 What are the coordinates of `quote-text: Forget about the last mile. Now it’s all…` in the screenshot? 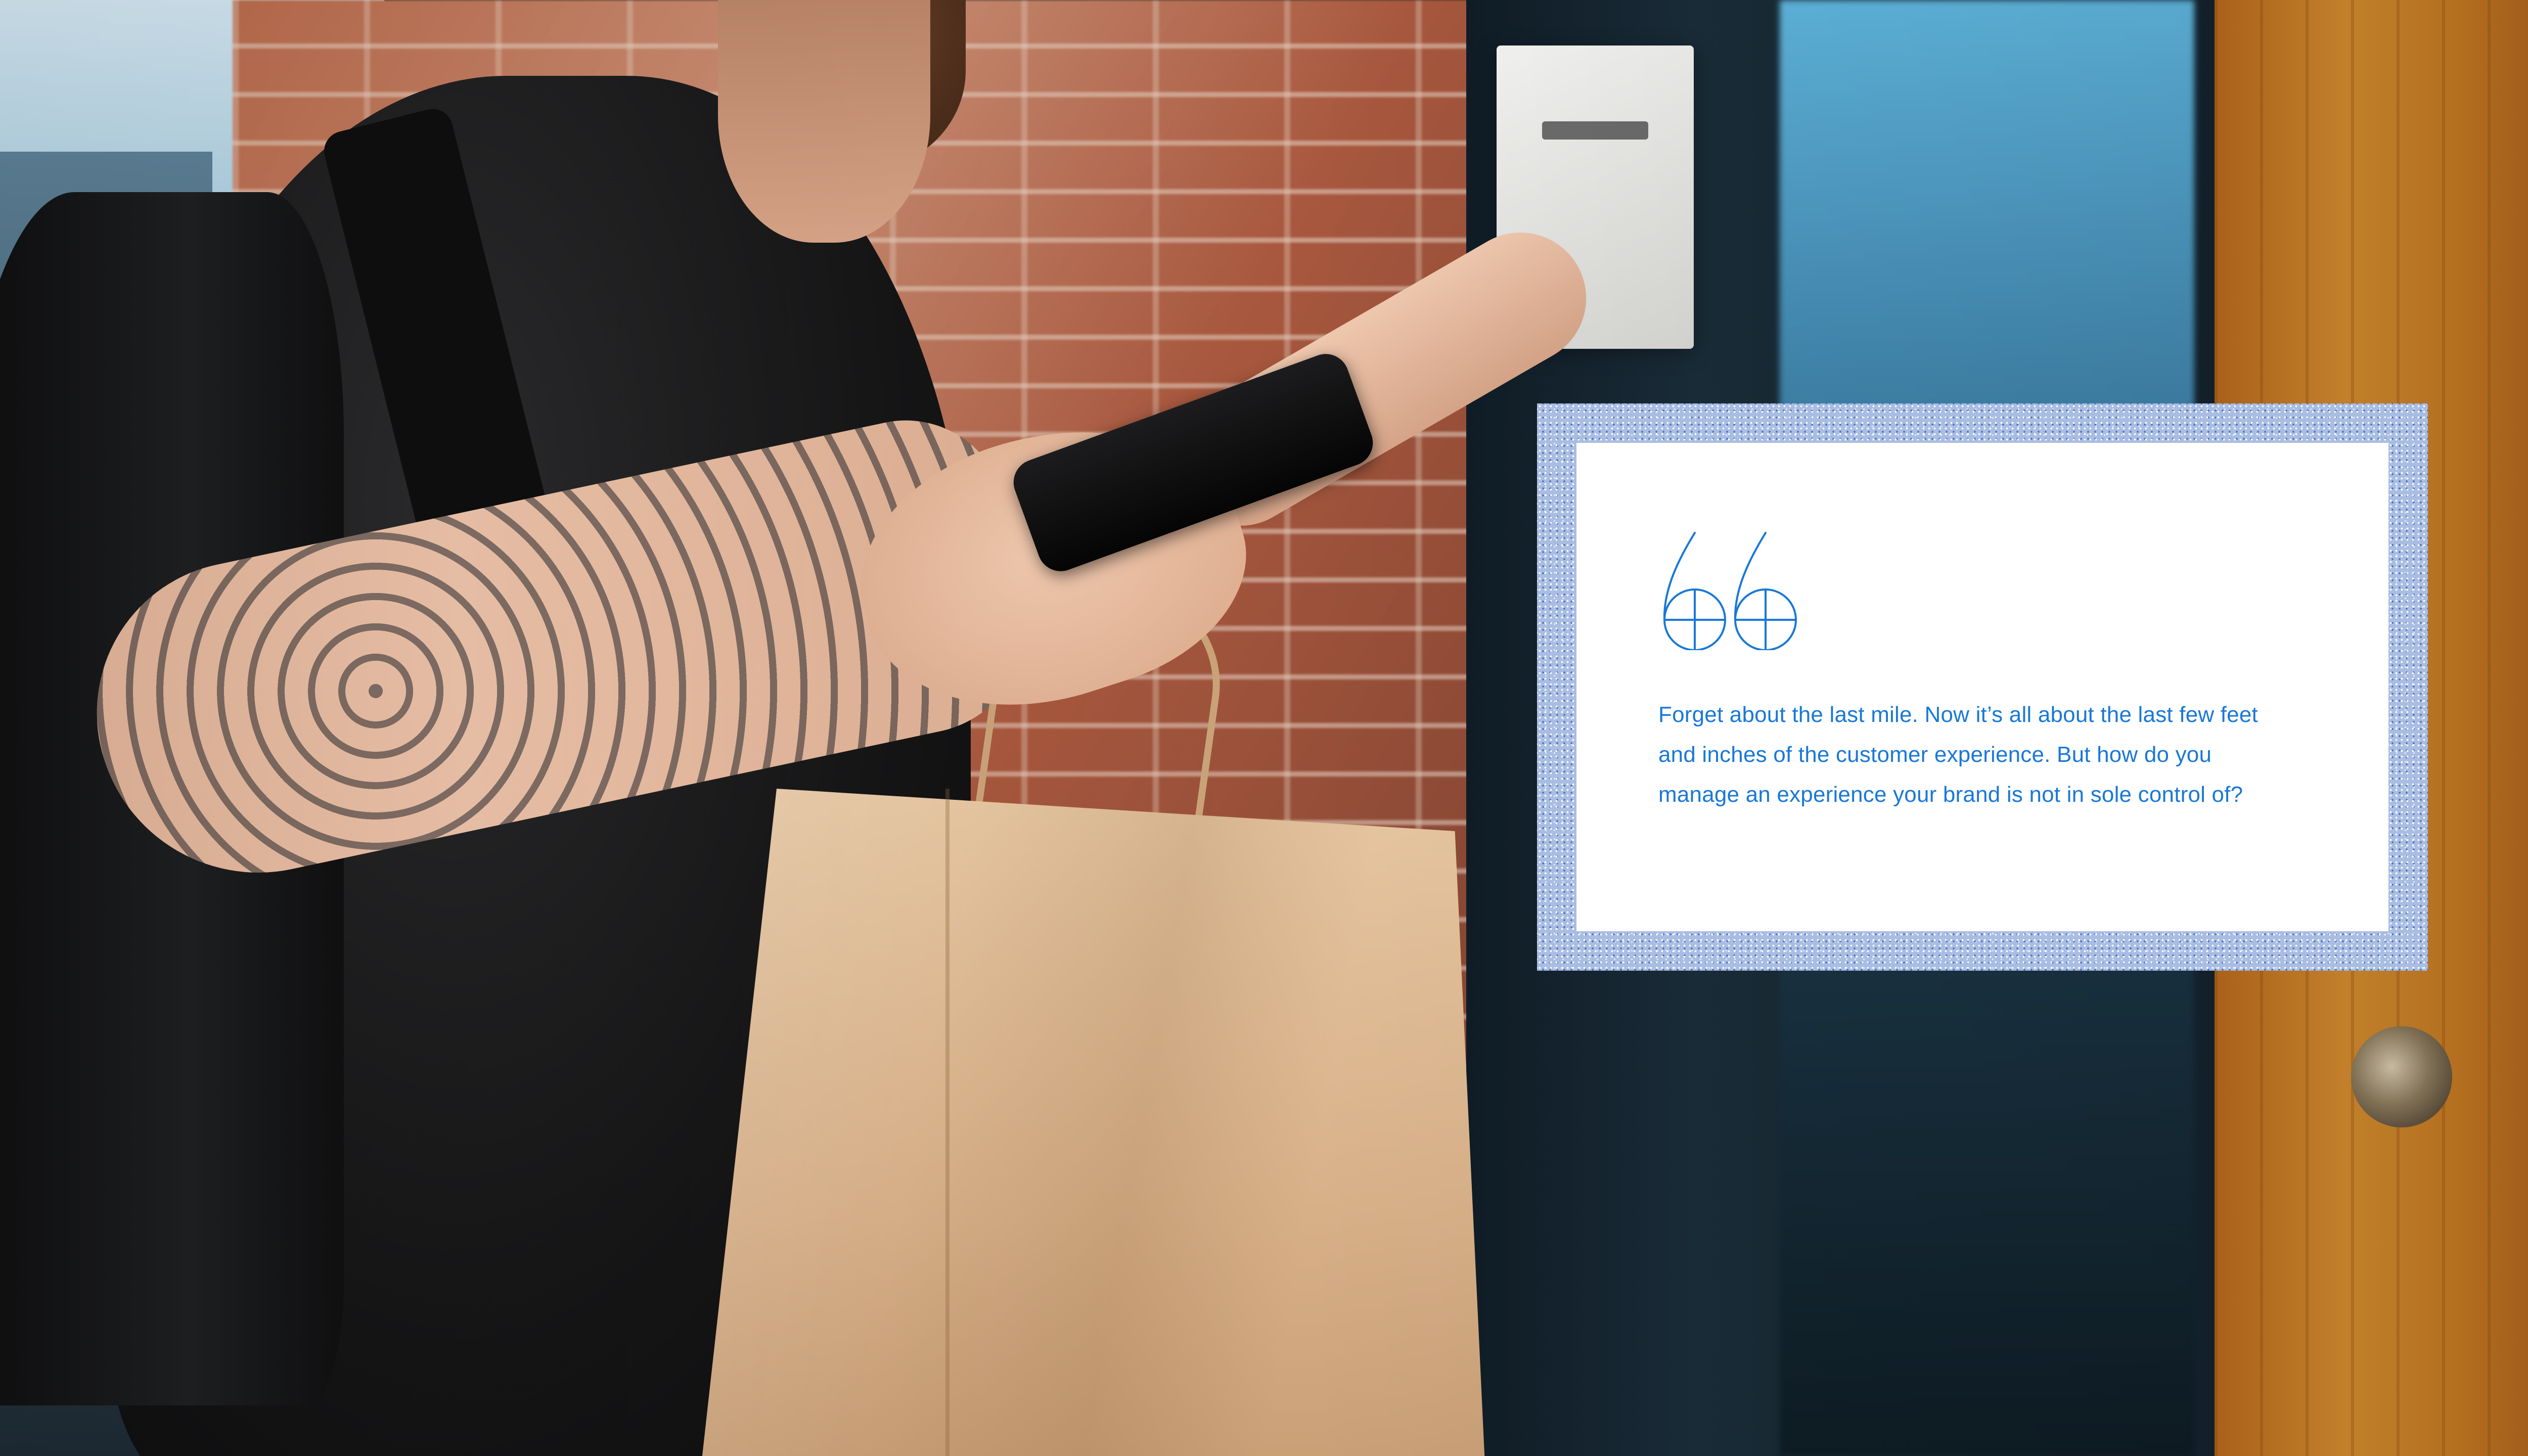 It's located at (1958, 754).